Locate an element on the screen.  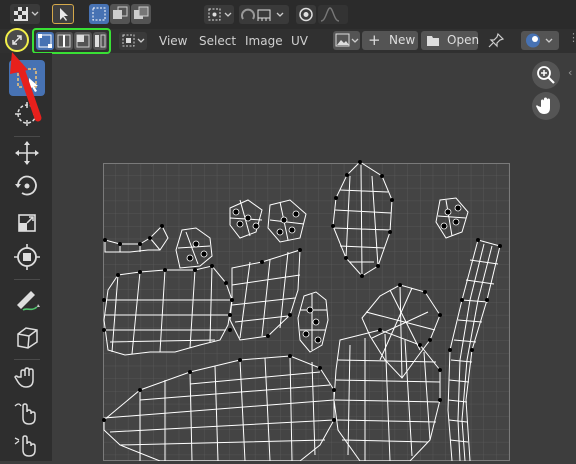
zoom-icon is located at coordinates (546, 75).